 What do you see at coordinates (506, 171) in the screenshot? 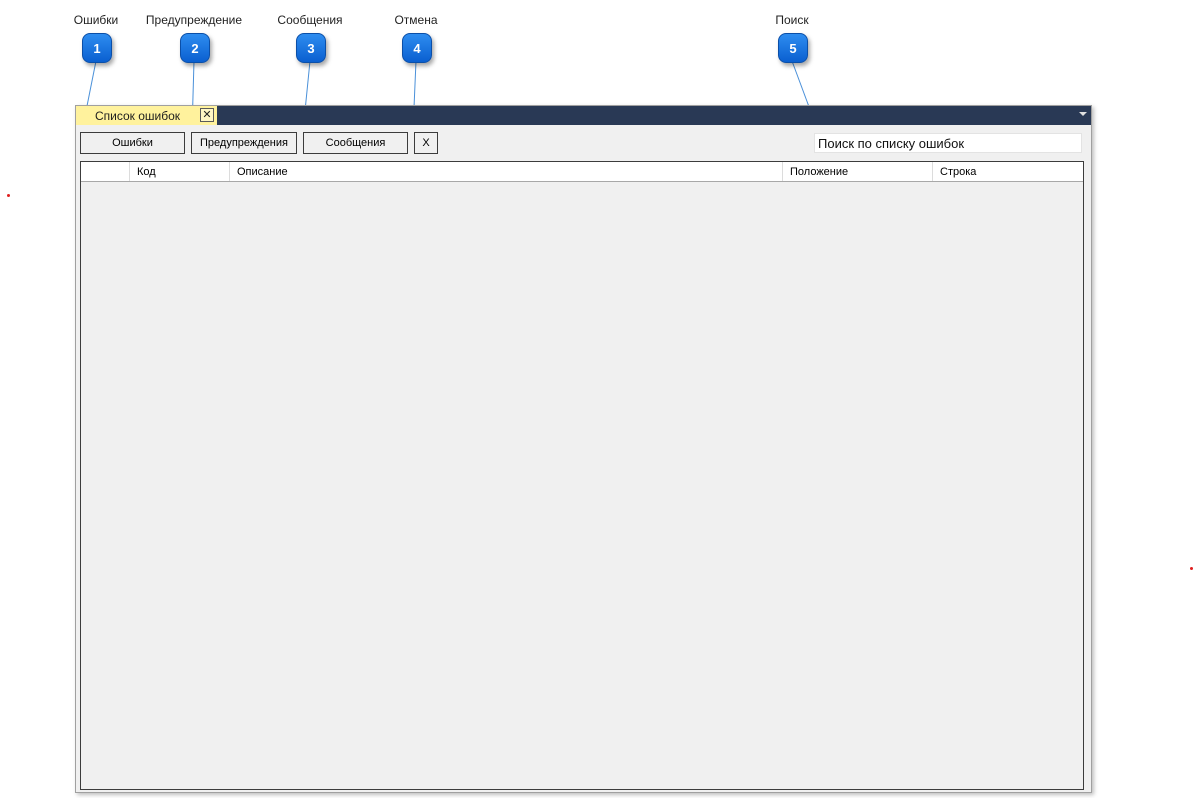
I see `column-header-description: Описание` at bounding box center [506, 171].